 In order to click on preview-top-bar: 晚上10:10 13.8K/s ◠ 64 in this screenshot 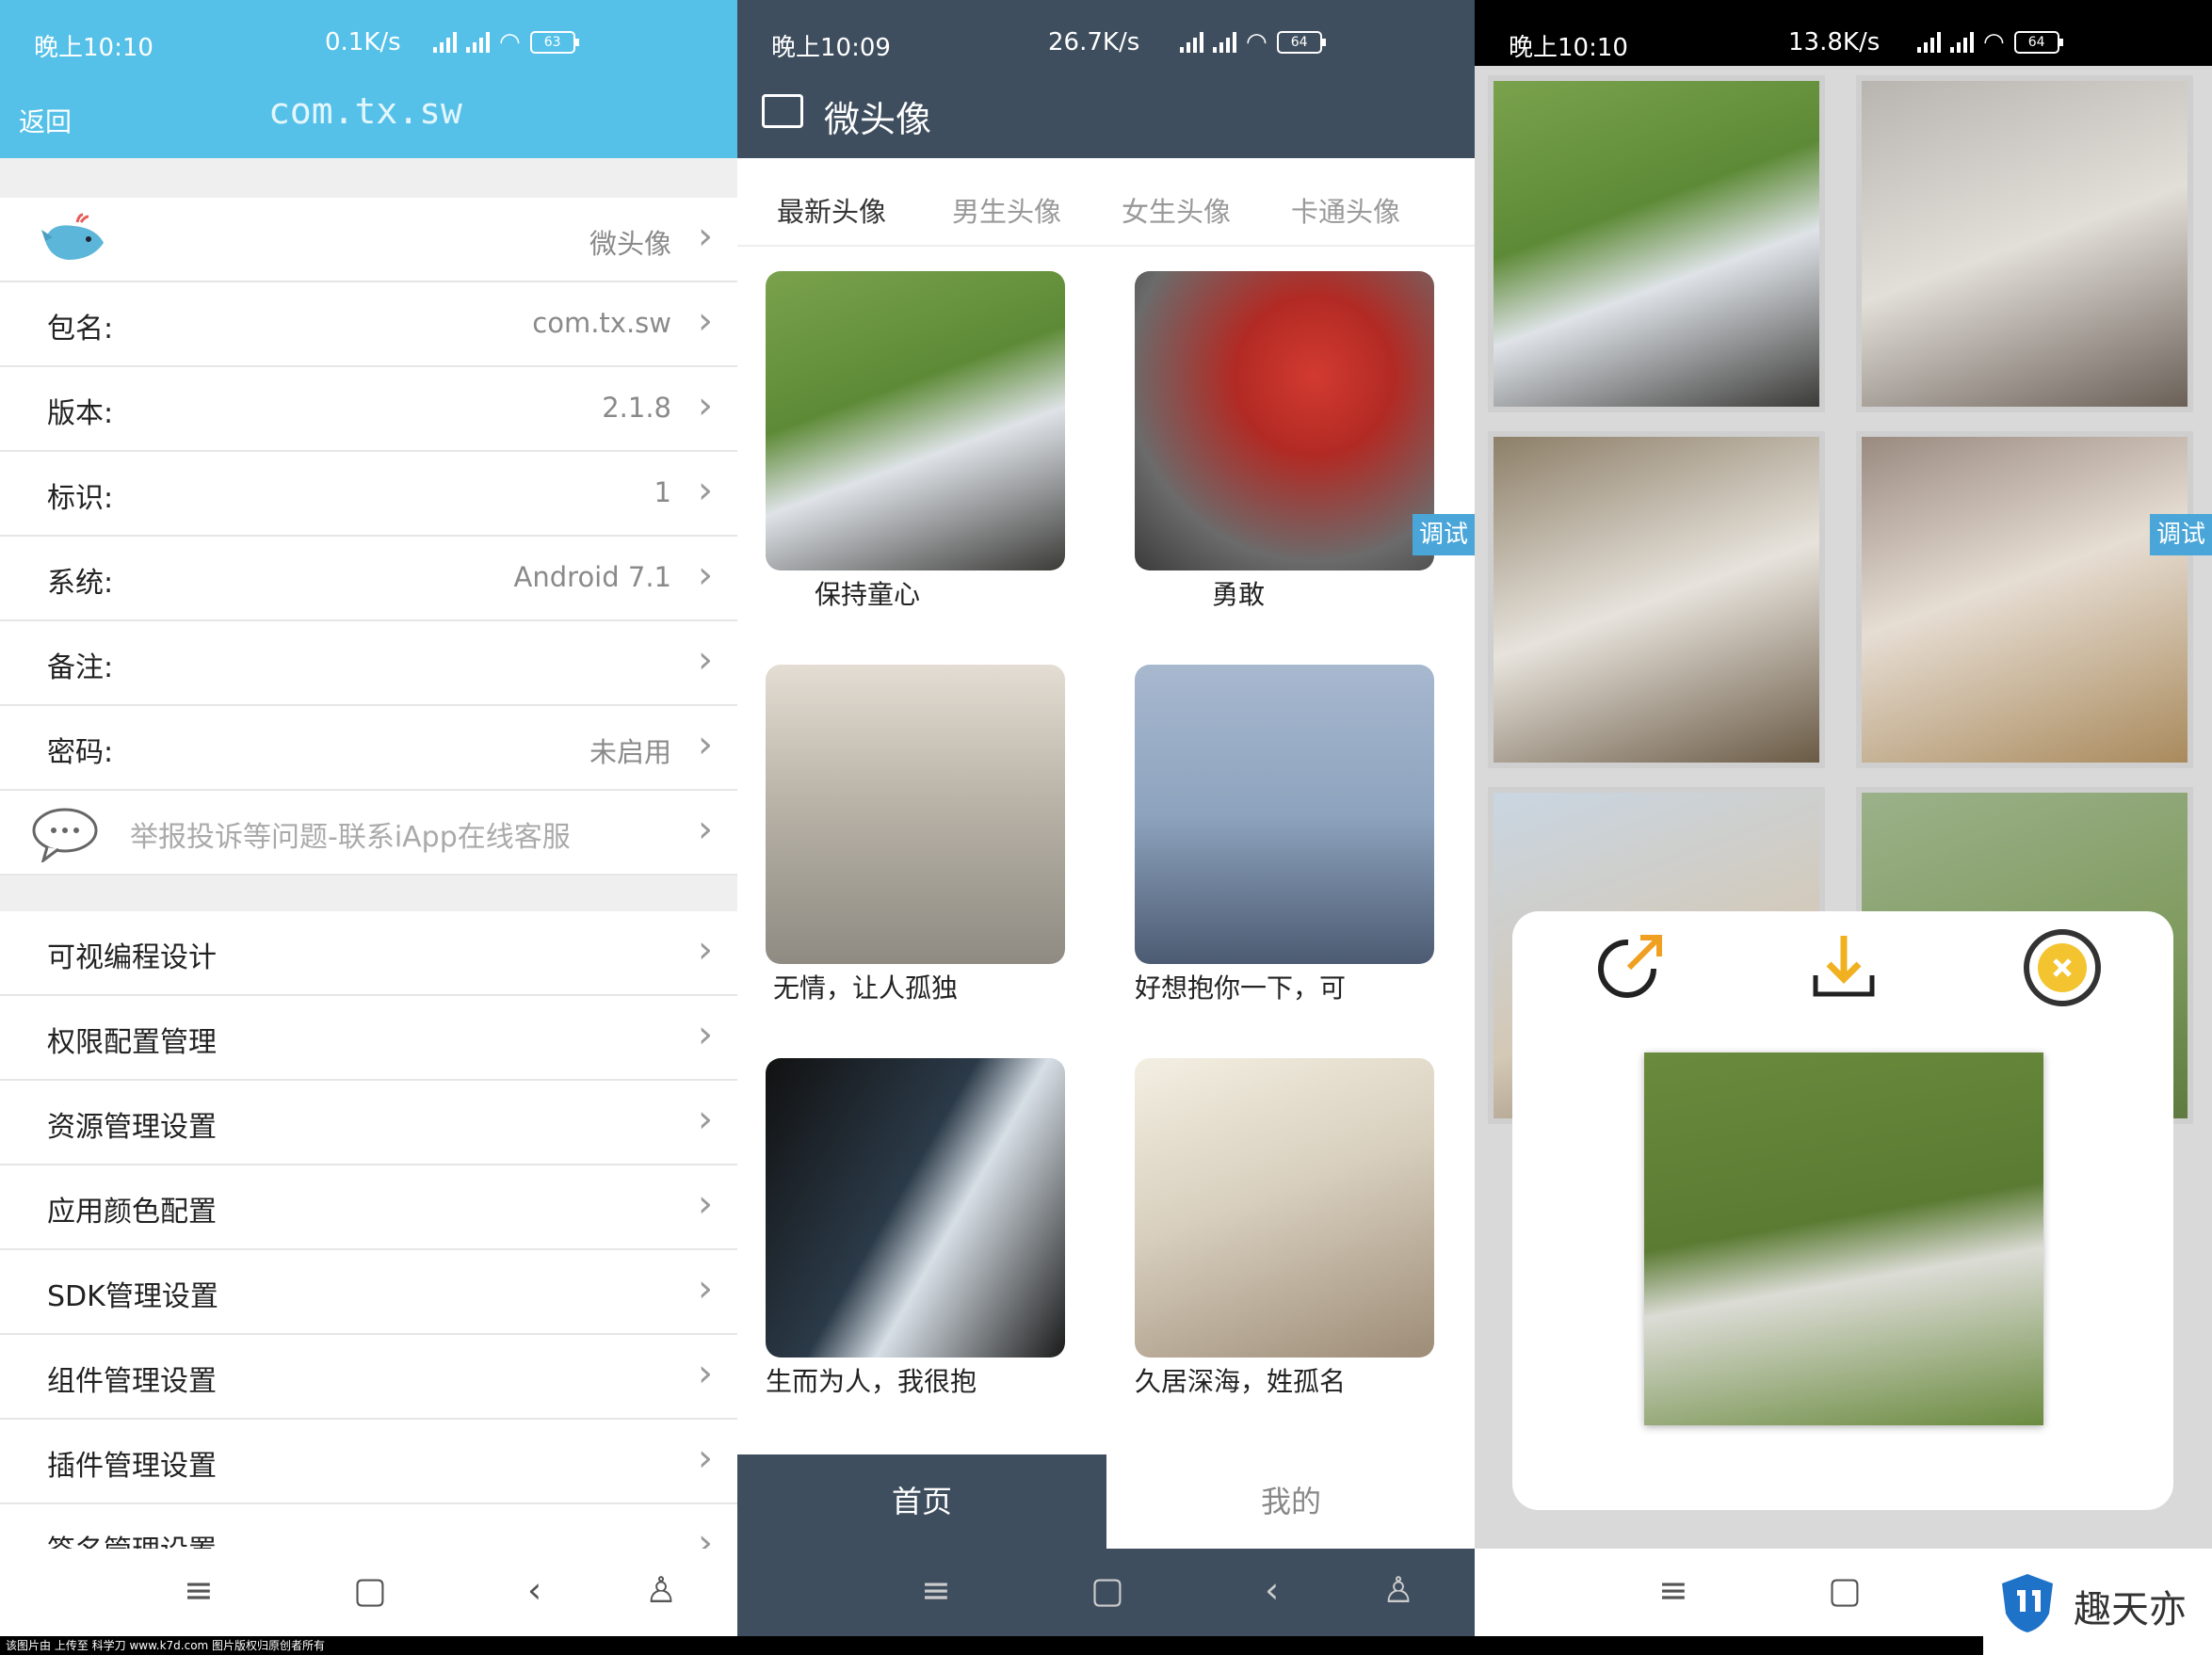, I will do `click(1843, 33)`.